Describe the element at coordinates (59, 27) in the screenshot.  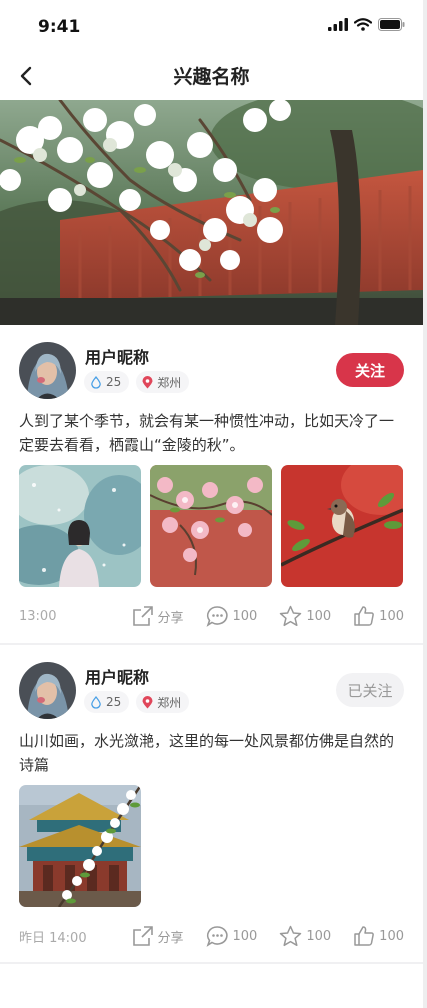
I see `status-time: 9:41` at that location.